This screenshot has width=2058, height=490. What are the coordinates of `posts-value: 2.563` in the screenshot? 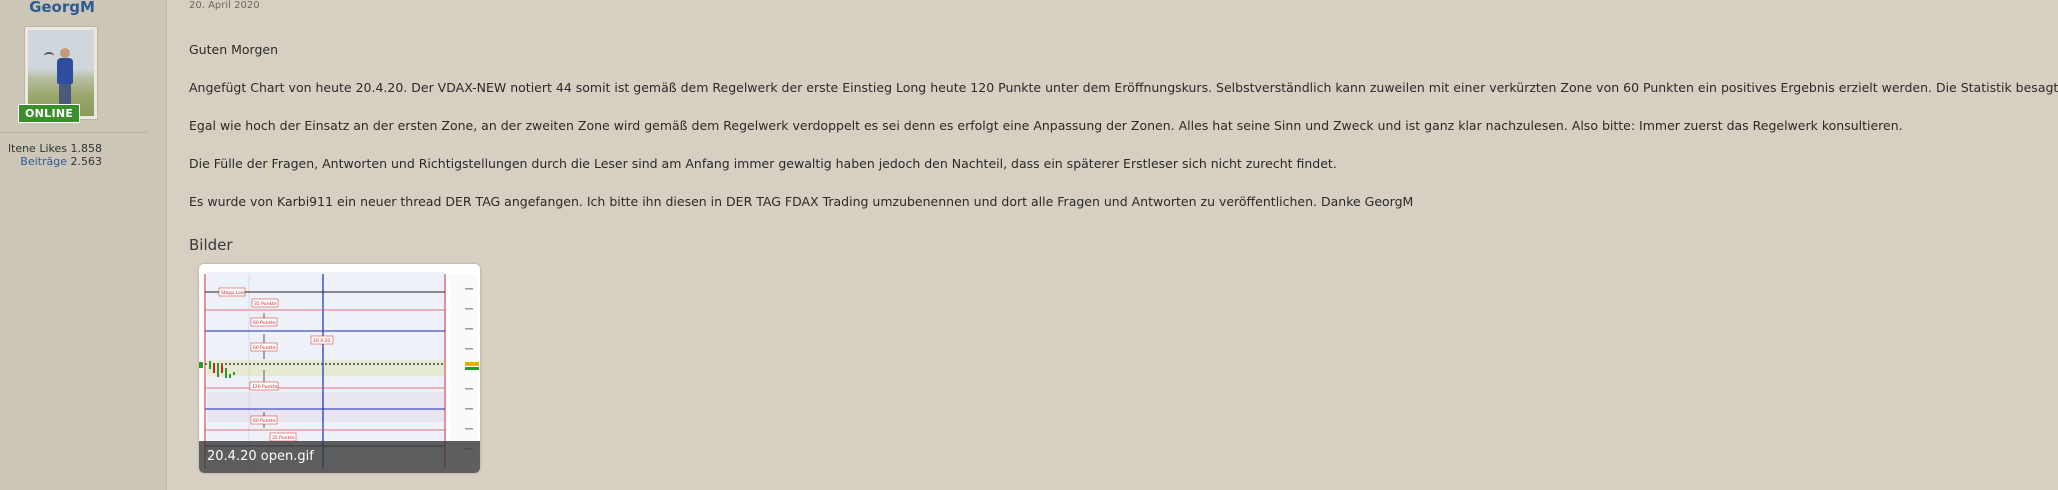 It's located at (86, 161).